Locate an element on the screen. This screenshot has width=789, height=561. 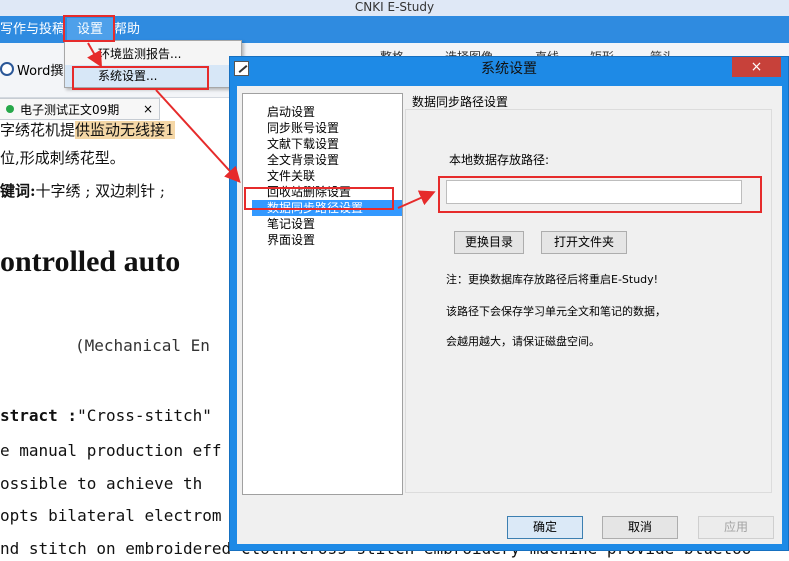
menu-help: 帮助 is located at coordinates (127, 30).